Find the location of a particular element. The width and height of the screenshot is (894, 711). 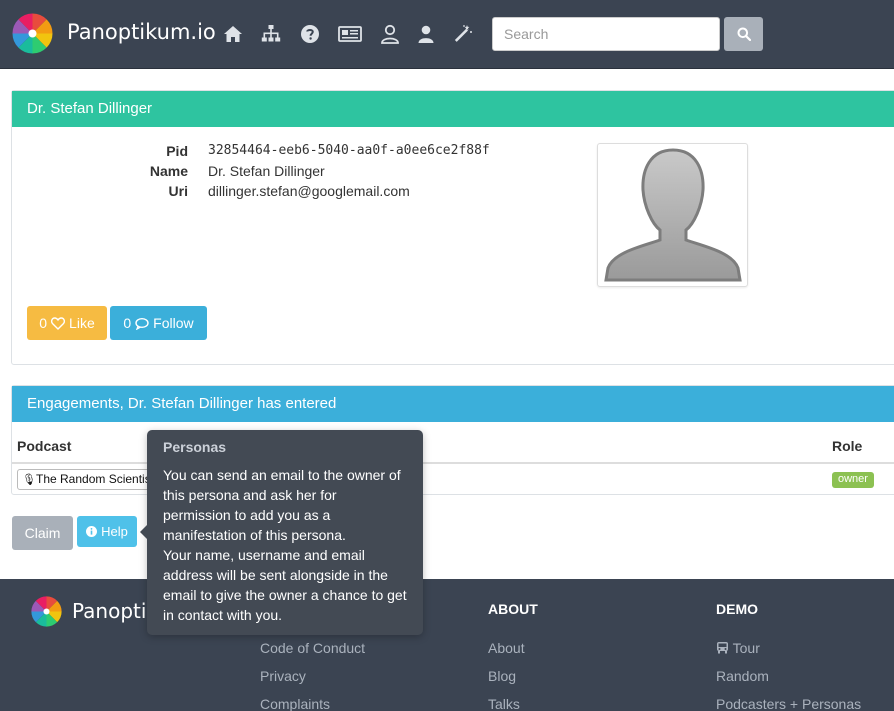

table-divider is located at coordinates (453, 463).